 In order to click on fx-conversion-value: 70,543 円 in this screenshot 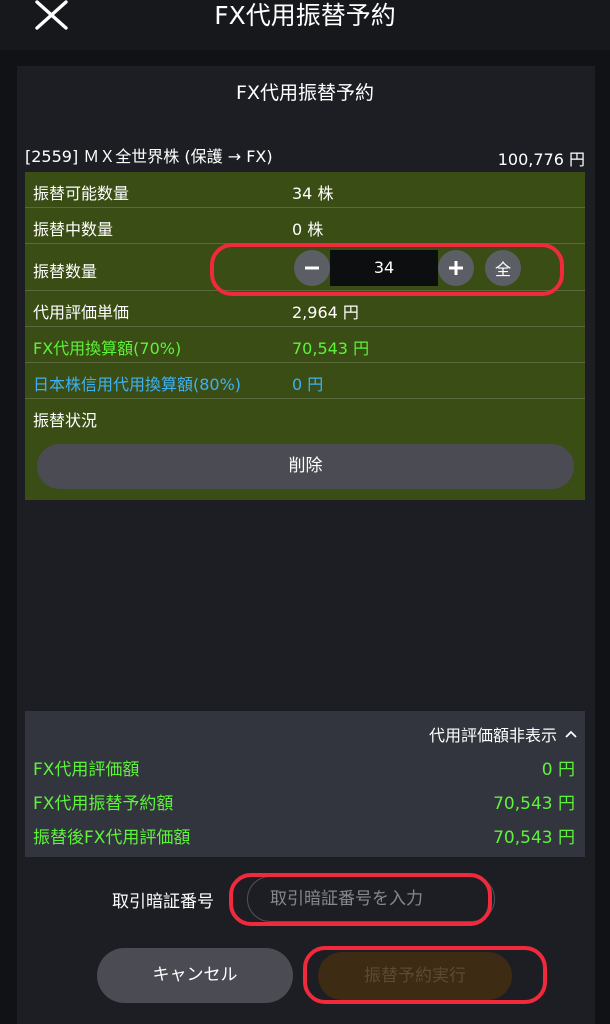, I will do `click(331, 348)`.